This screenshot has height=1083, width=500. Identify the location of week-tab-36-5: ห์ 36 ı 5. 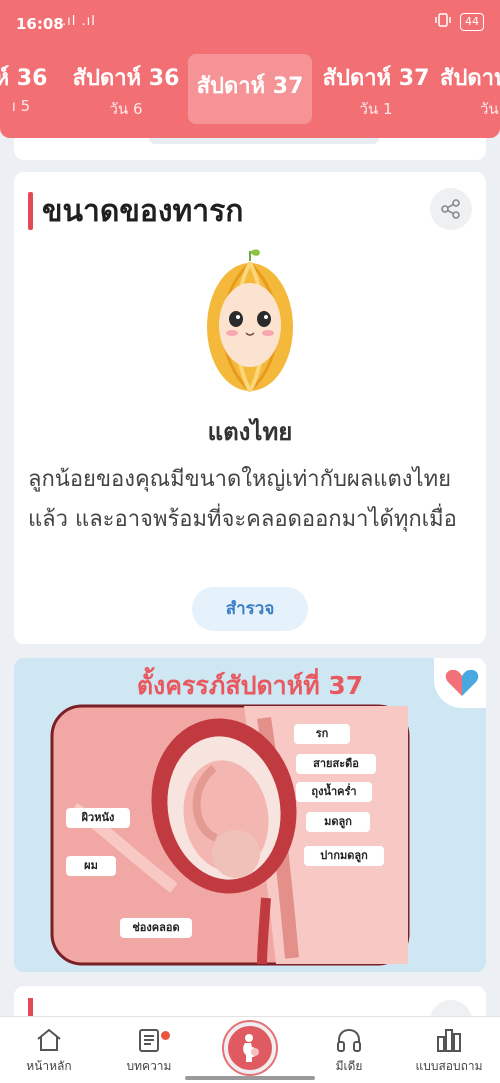
(33, 89).